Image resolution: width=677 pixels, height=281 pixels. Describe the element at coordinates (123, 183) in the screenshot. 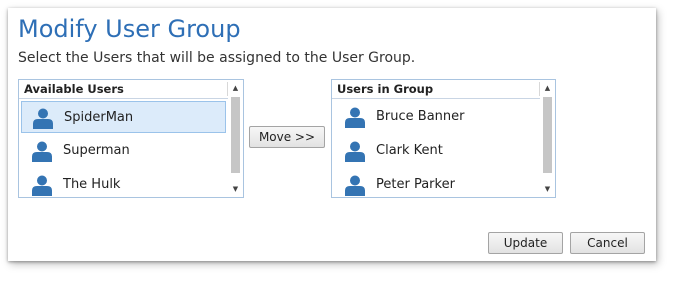

I see `list-item-the-hulk: The Hulk` at that location.